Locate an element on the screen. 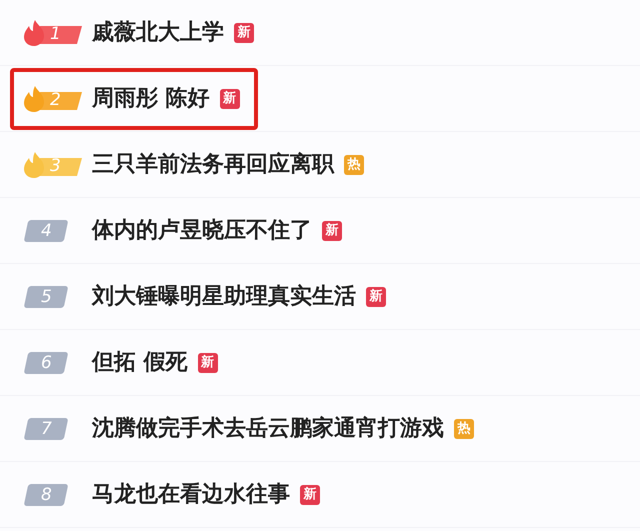 The image size is (640, 531). topic-title: 周雨彤 陈好 is located at coordinates (151, 98).